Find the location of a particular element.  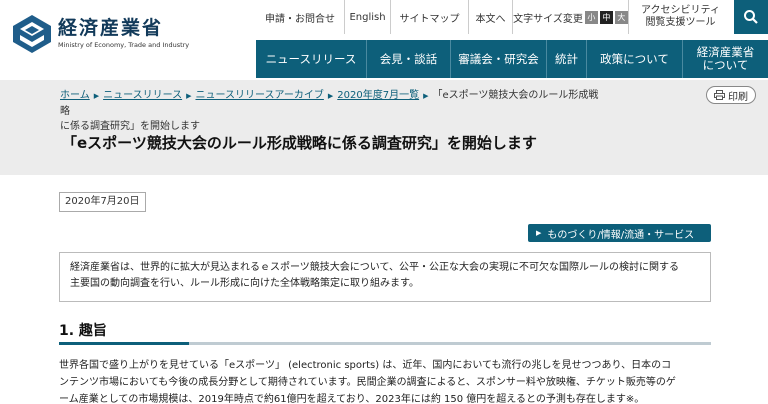

font-size-control: 文字サイズ変更 小 中 大 is located at coordinates (570, 17).